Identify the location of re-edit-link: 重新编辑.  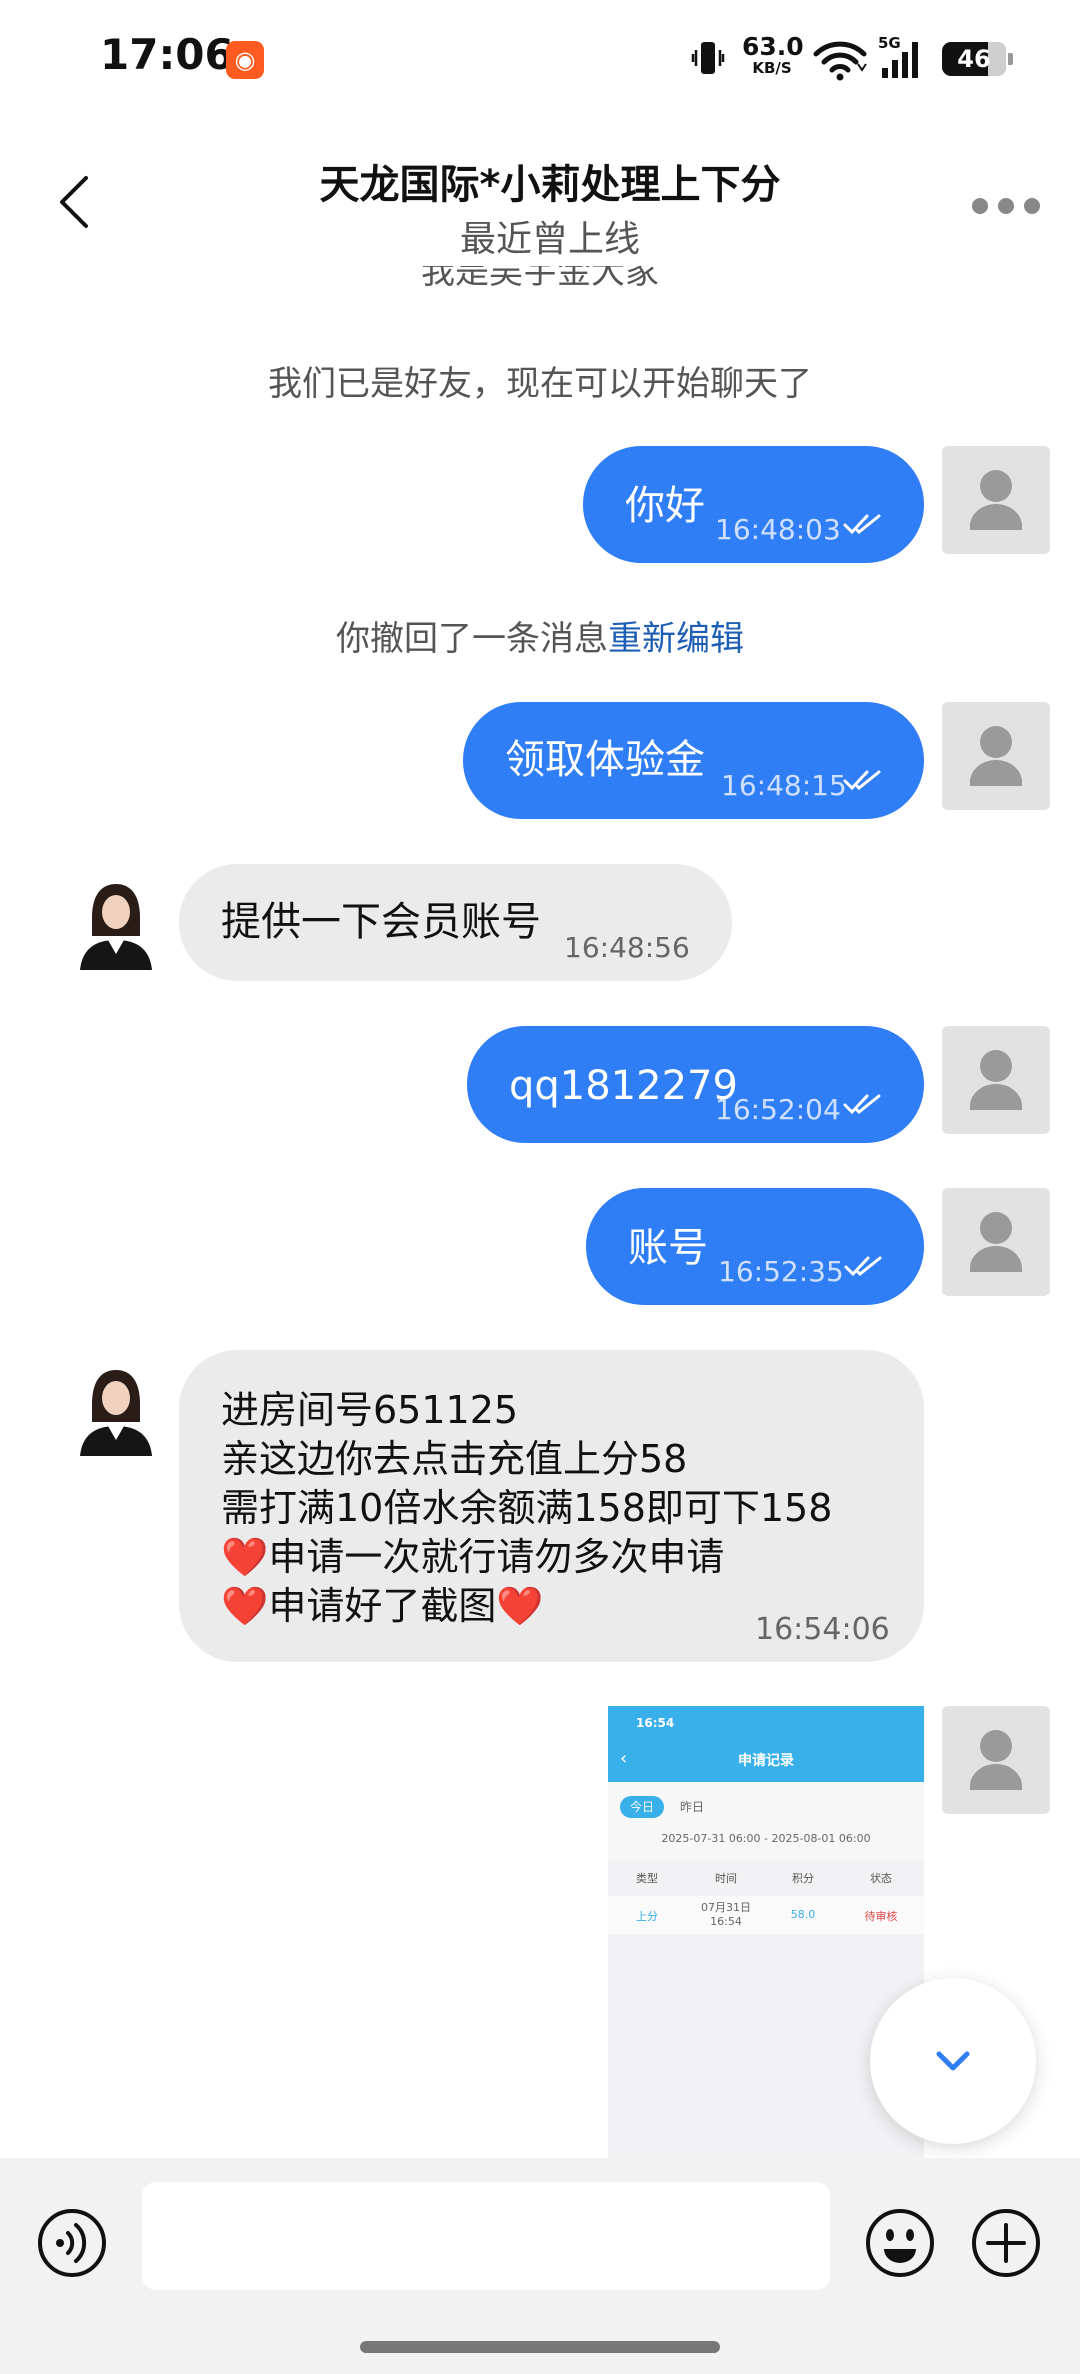
(676, 639).